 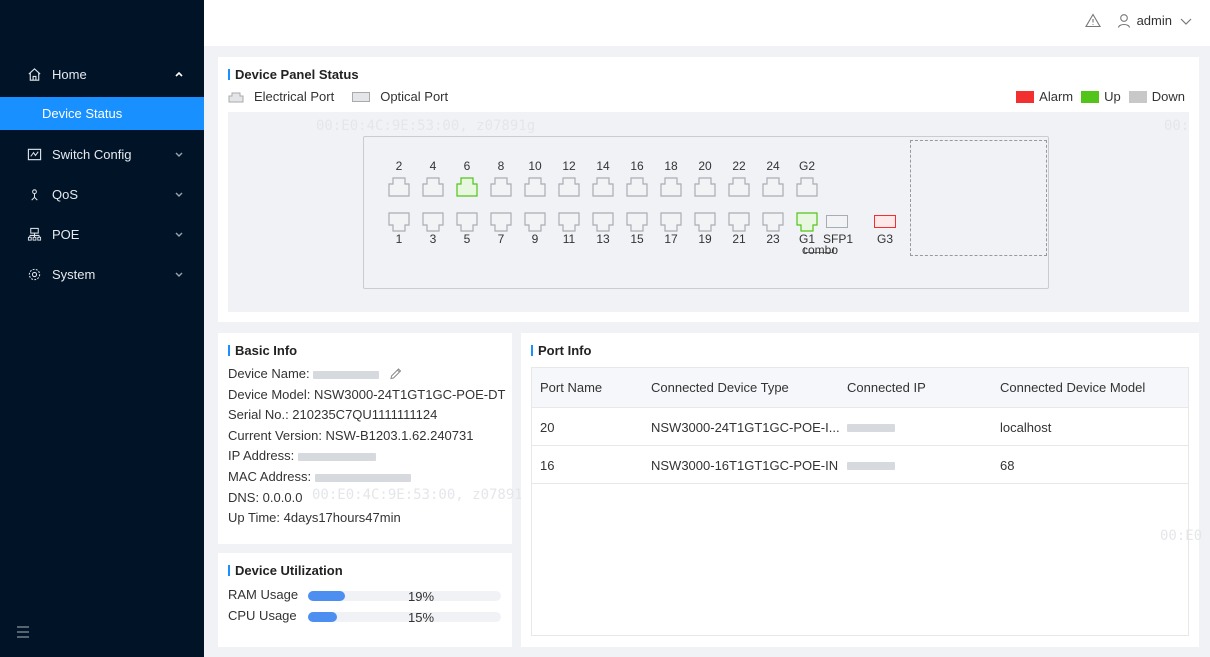 What do you see at coordinates (837, 221) in the screenshot?
I see `port-sfp1` at bounding box center [837, 221].